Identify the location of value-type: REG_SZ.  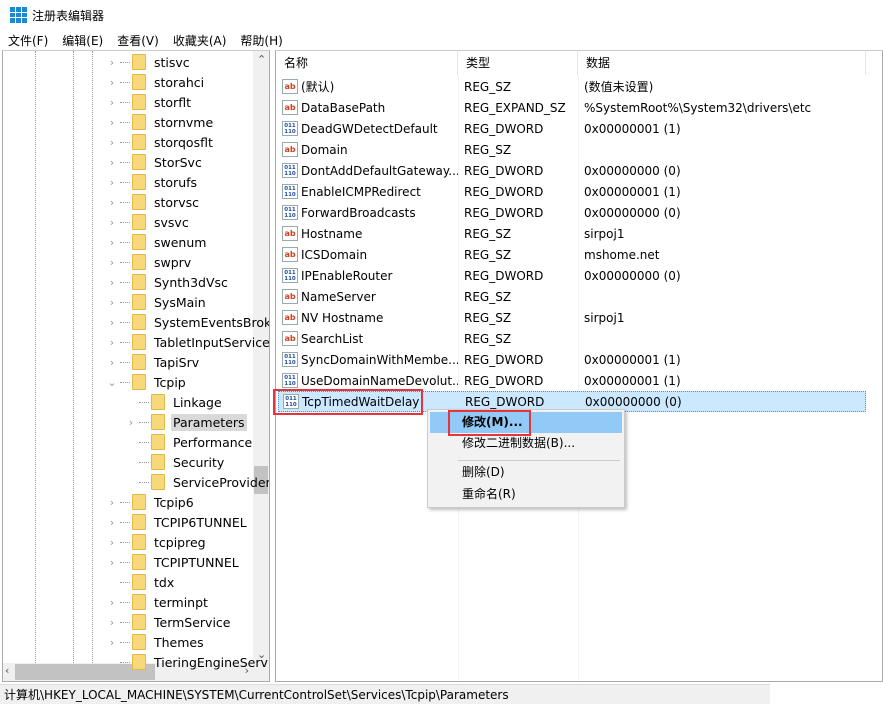
(488, 86).